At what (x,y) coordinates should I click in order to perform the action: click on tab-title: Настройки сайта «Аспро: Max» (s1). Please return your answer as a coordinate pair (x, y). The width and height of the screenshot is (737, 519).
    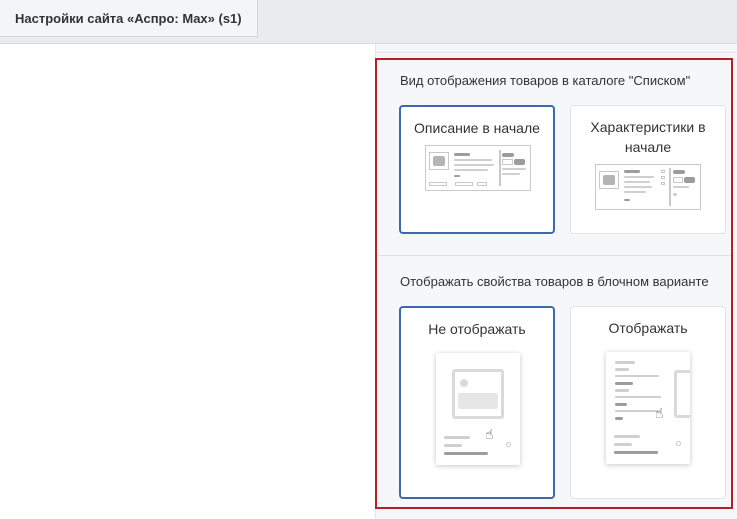
    Looking at the image, I should click on (128, 18).